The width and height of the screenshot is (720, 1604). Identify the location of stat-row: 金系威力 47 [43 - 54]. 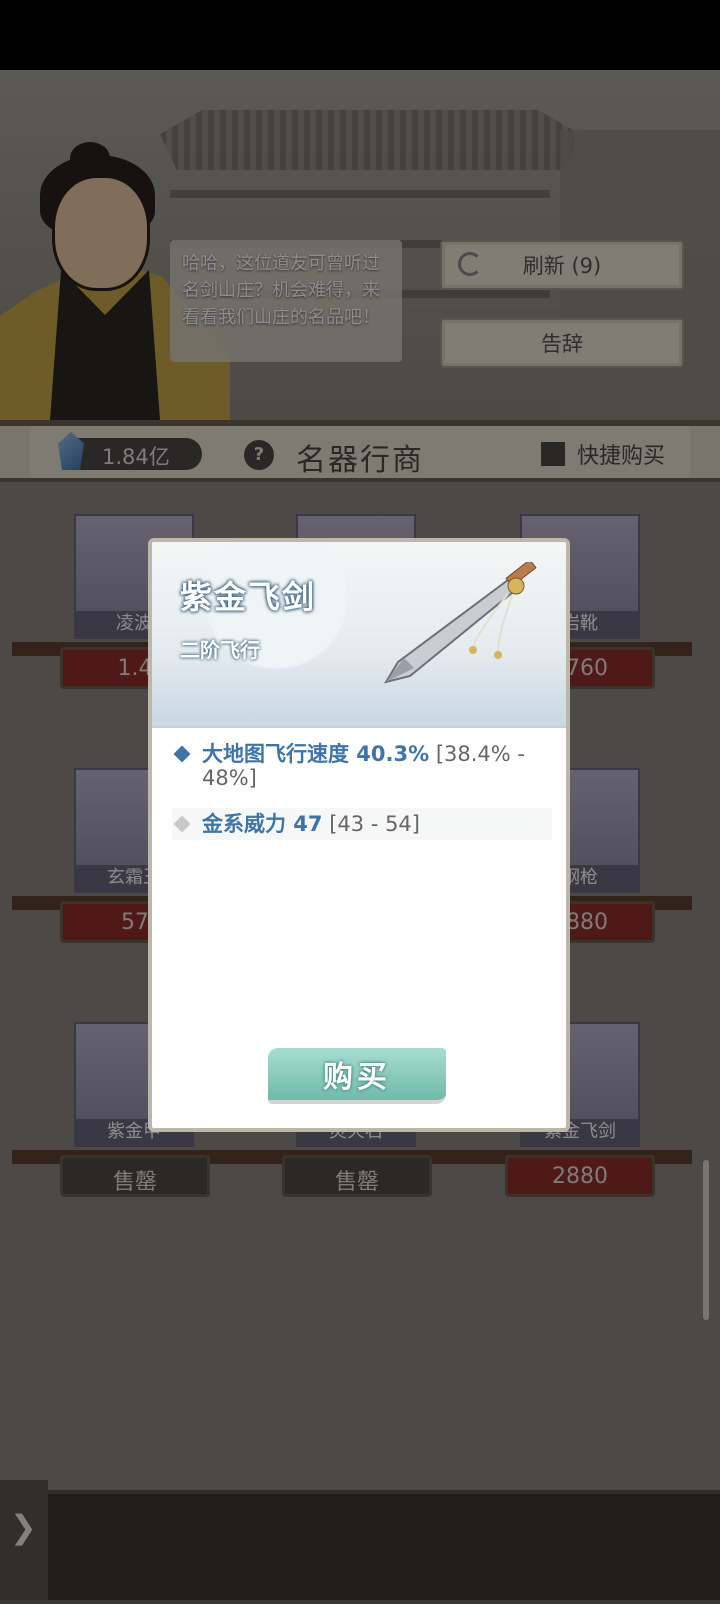
(362, 824).